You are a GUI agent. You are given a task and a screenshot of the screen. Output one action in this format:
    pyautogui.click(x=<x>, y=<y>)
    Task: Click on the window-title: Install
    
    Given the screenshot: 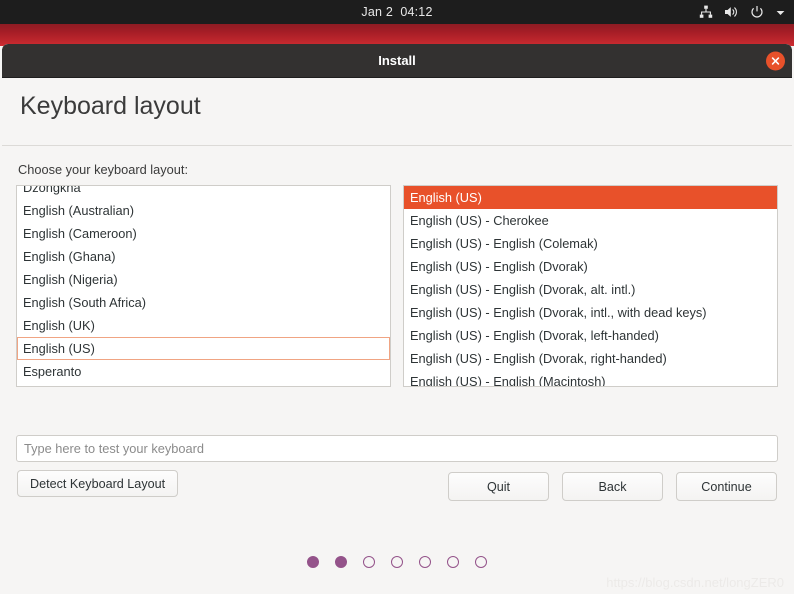 What is the action you would take?
    pyautogui.click(x=397, y=60)
    